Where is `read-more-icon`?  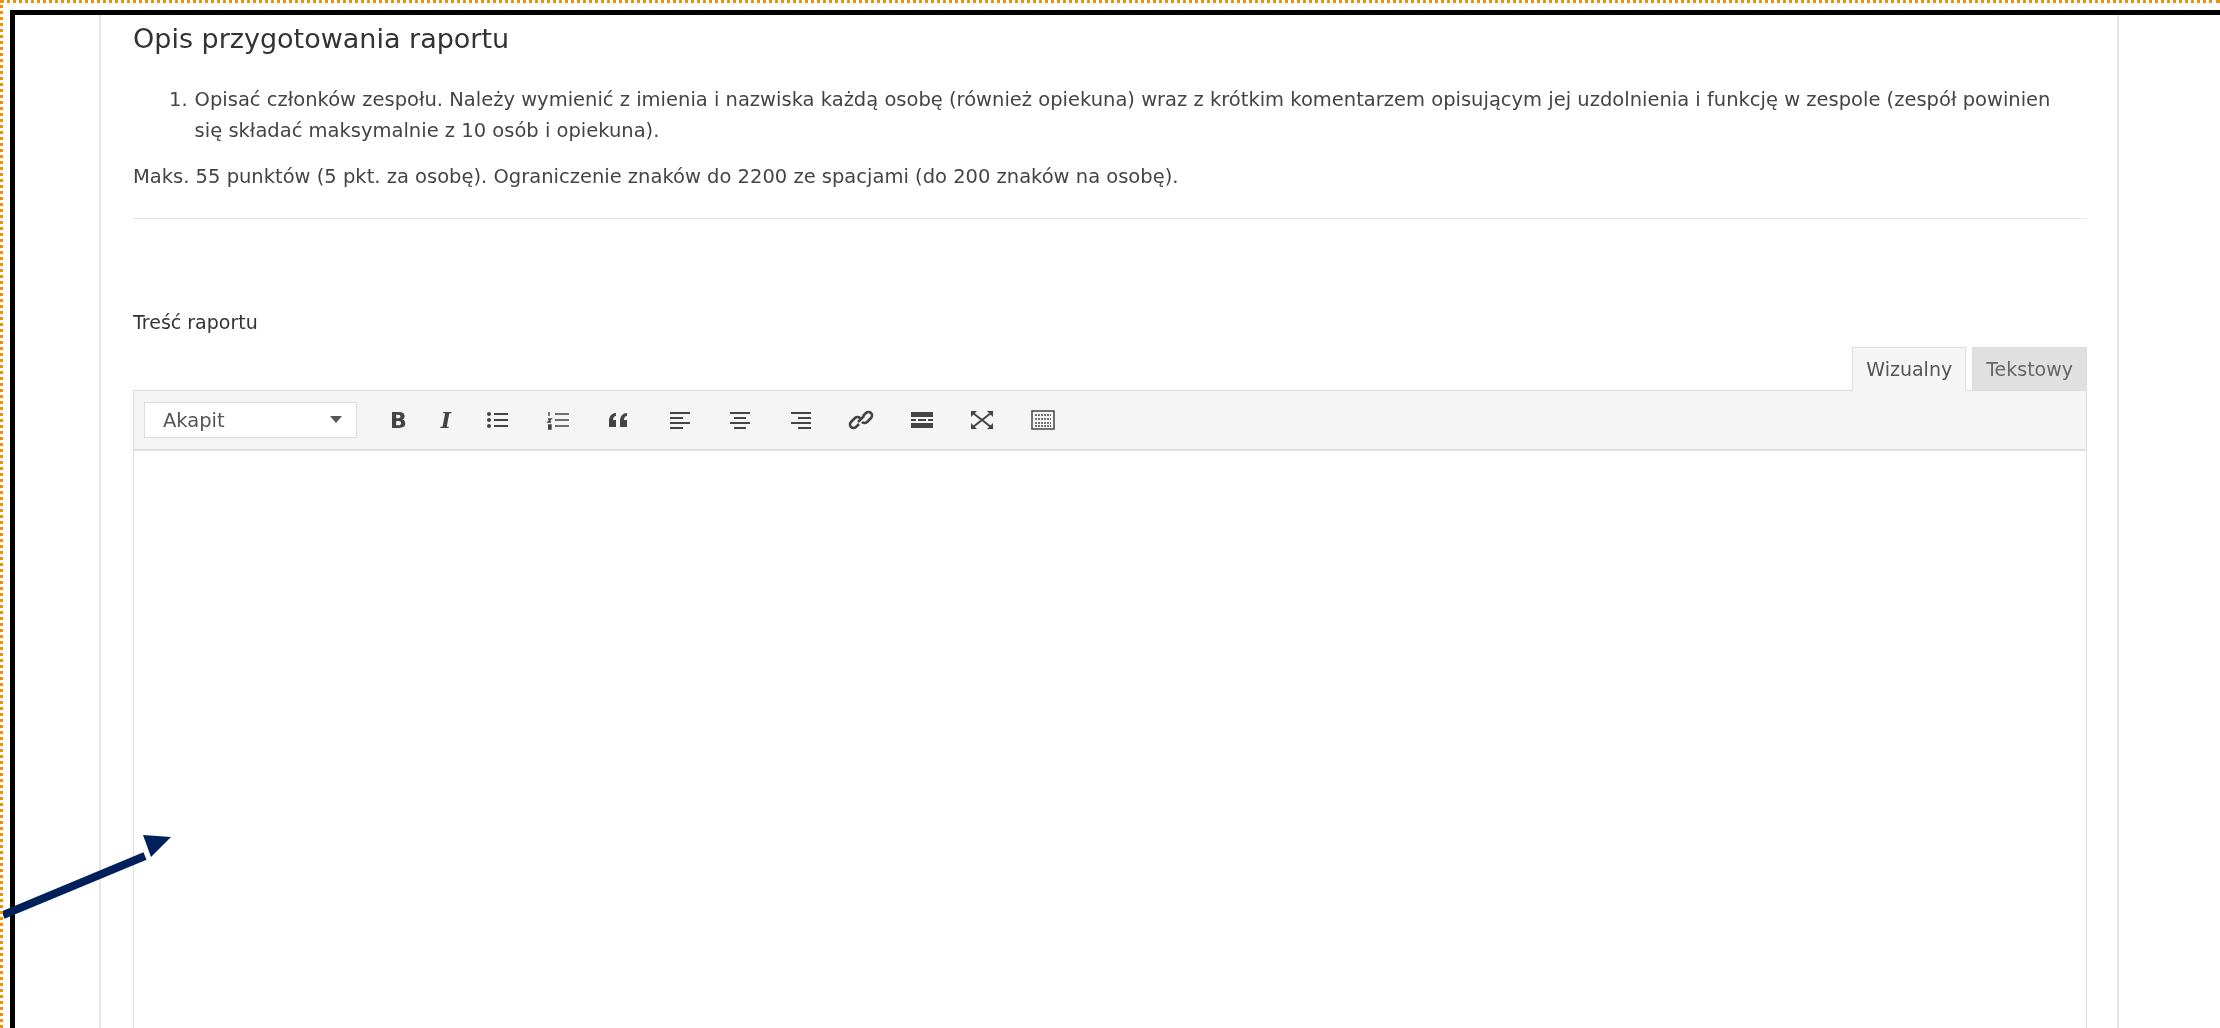 read-more-icon is located at coordinates (921, 420).